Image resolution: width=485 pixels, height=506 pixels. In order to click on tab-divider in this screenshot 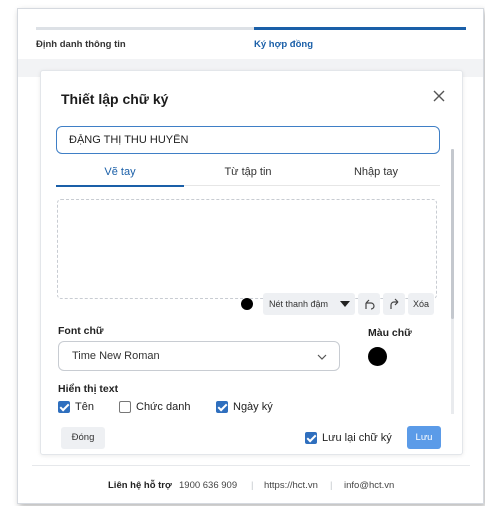, I will do `click(312, 185)`.